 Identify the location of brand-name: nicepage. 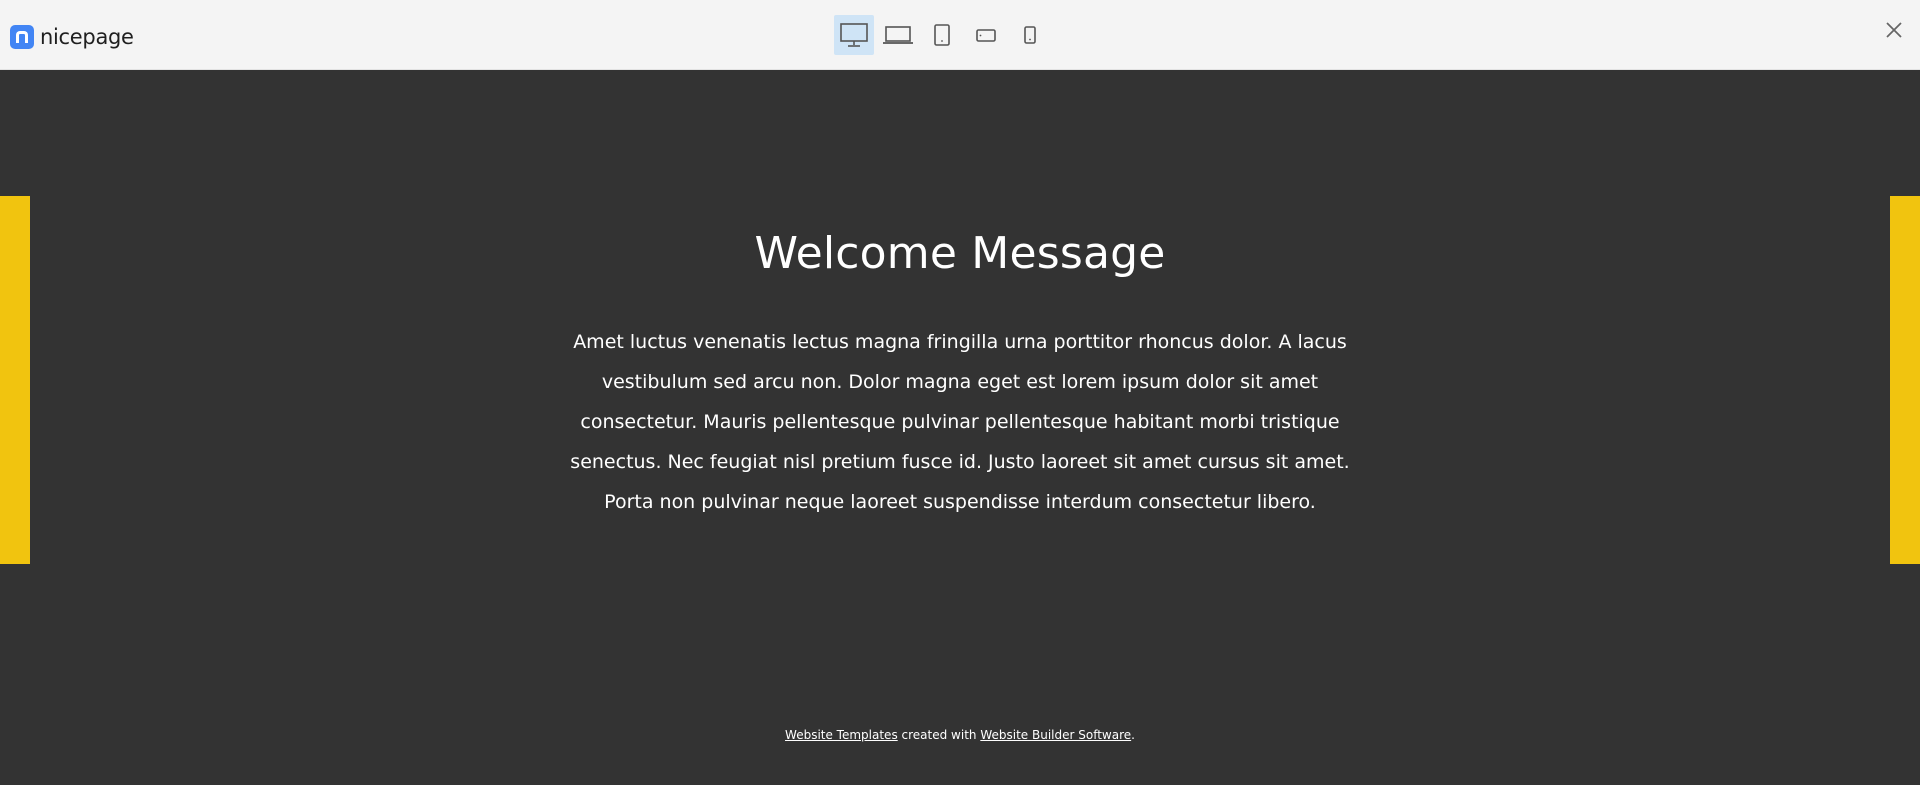
(87, 37).